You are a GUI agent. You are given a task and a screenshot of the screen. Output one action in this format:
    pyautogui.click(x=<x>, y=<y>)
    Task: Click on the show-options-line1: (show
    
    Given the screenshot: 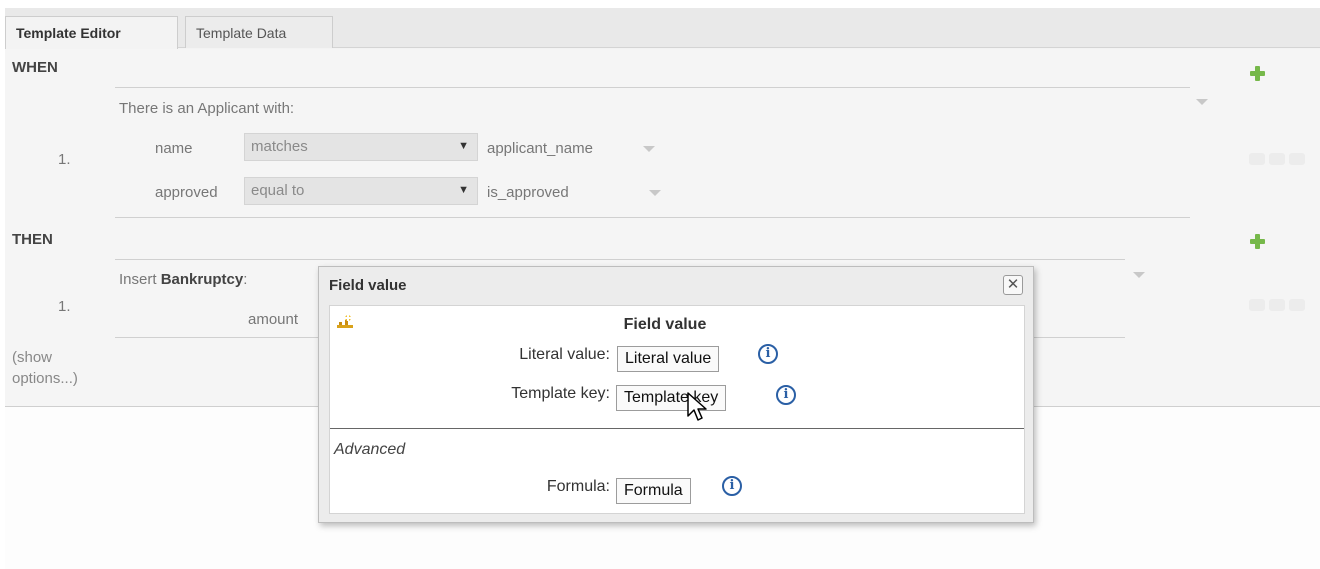 What is the action you would take?
    pyautogui.click(x=32, y=357)
    